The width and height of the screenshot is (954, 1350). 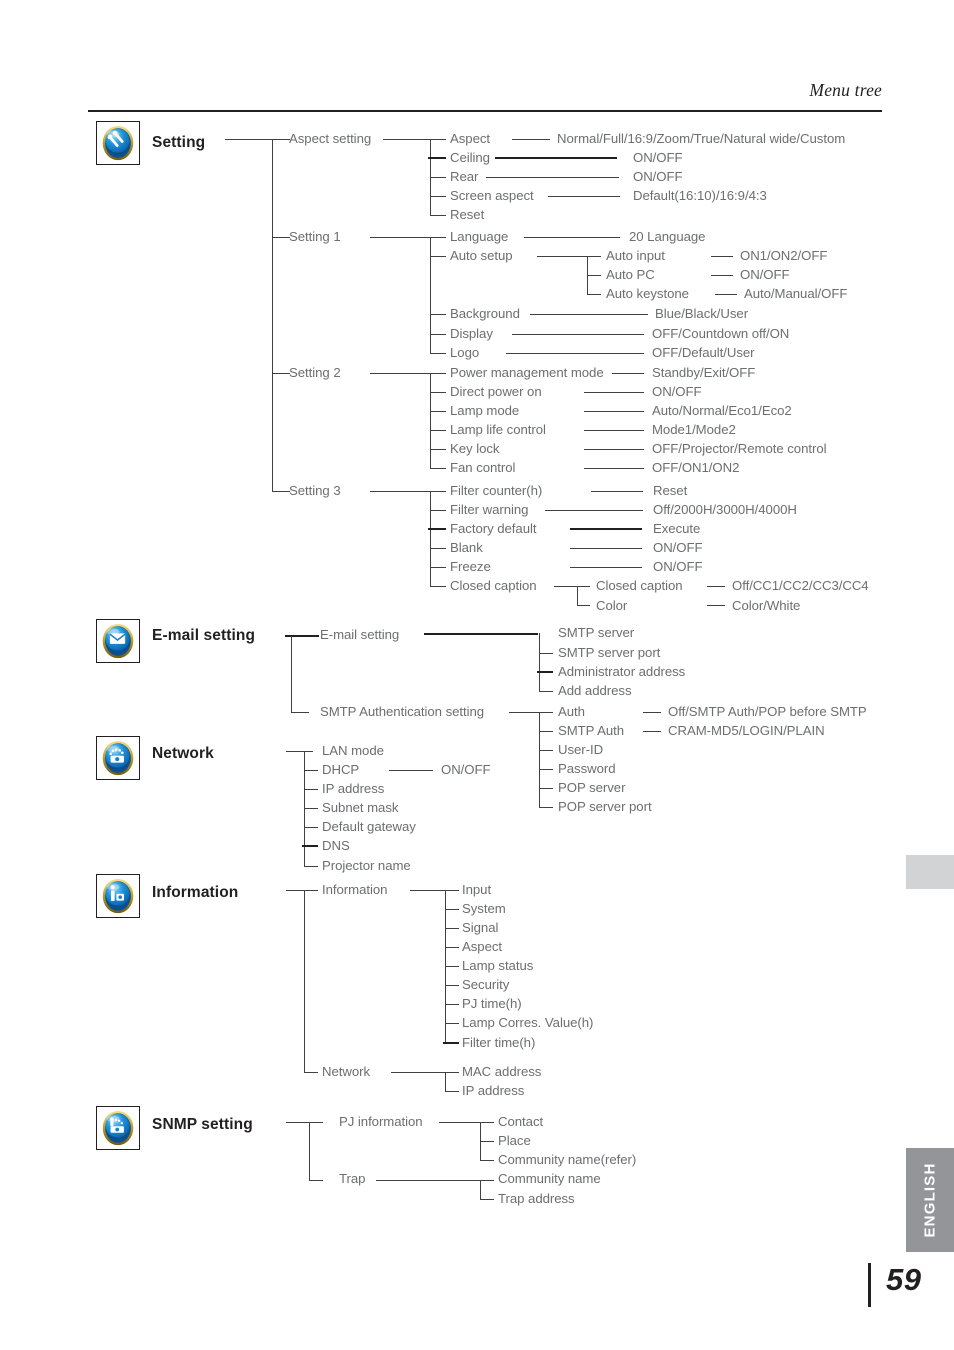 What do you see at coordinates (482, 946) in the screenshot?
I see `tree-item-label: Aspect` at bounding box center [482, 946].